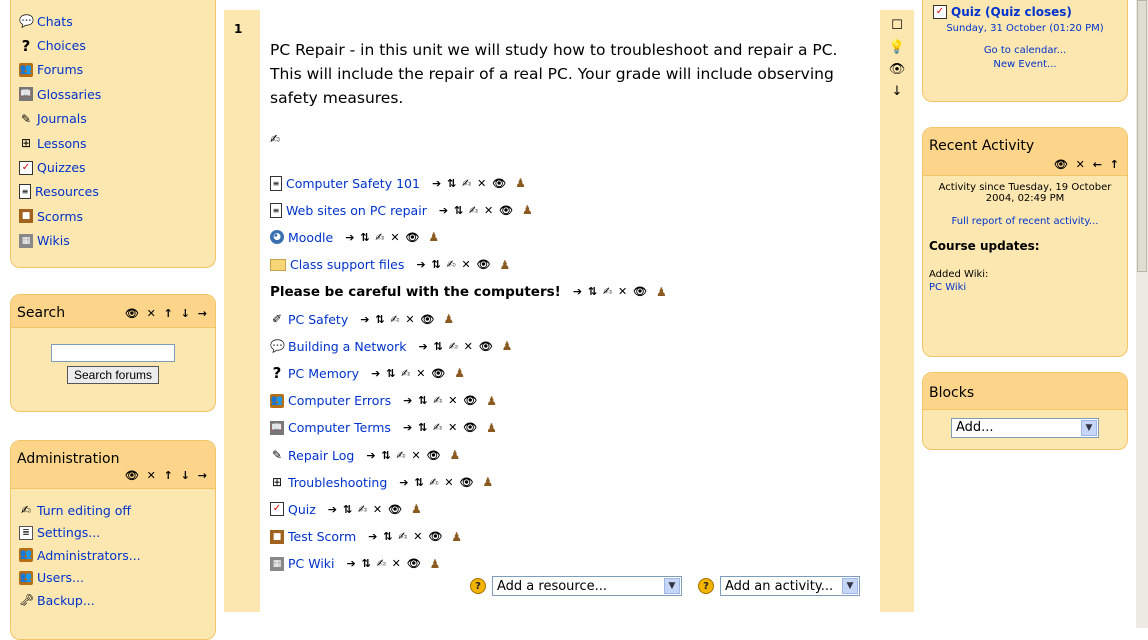 The width and height of the screenshot is (1148, 640). I want to click on nav-item-label: Resources, so click(67, 191).